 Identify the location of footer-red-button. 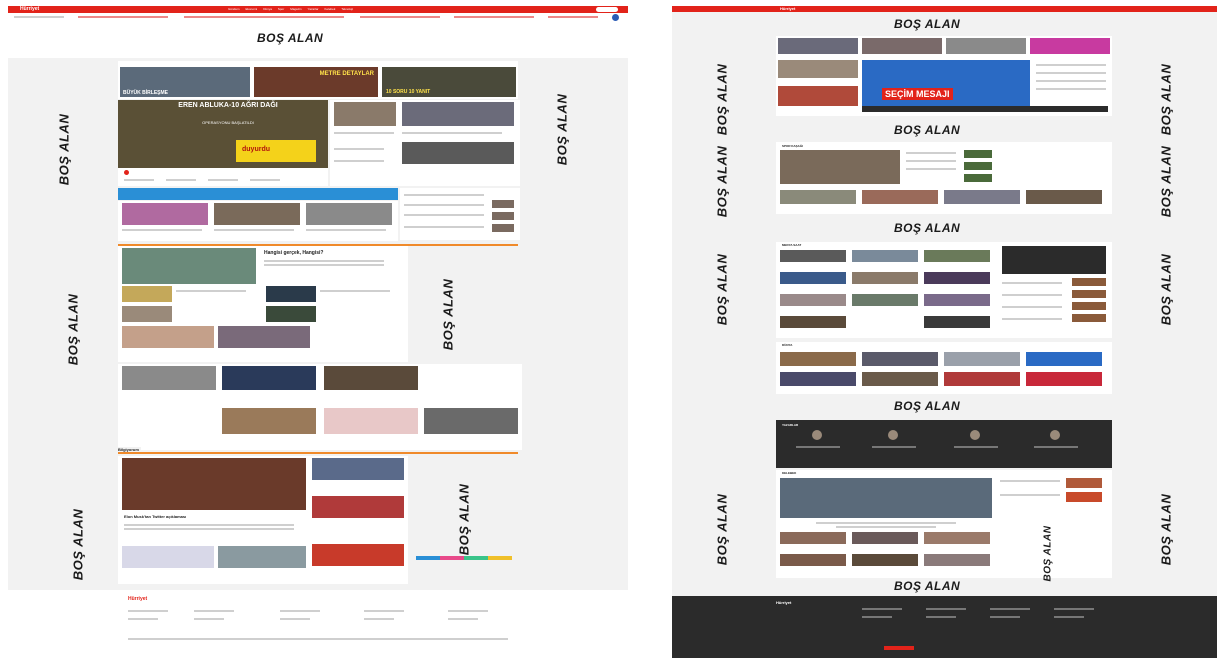
(899, 648).